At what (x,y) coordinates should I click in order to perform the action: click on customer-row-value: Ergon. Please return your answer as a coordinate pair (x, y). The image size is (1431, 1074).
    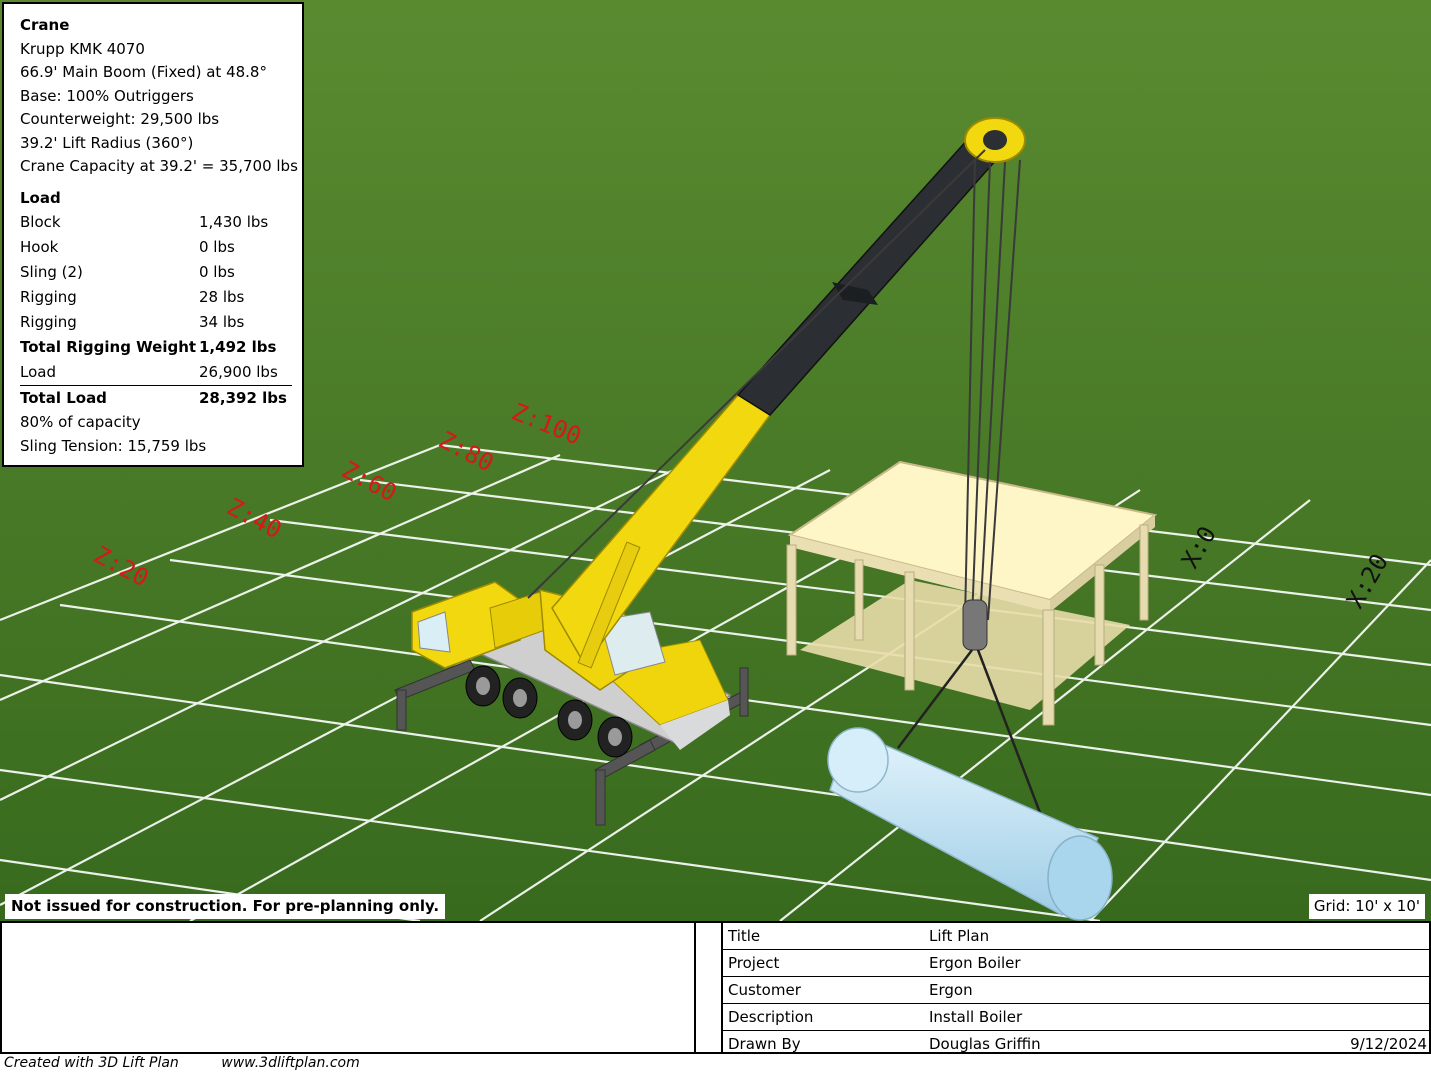
    Looking at the image, I should click on (951, 990).